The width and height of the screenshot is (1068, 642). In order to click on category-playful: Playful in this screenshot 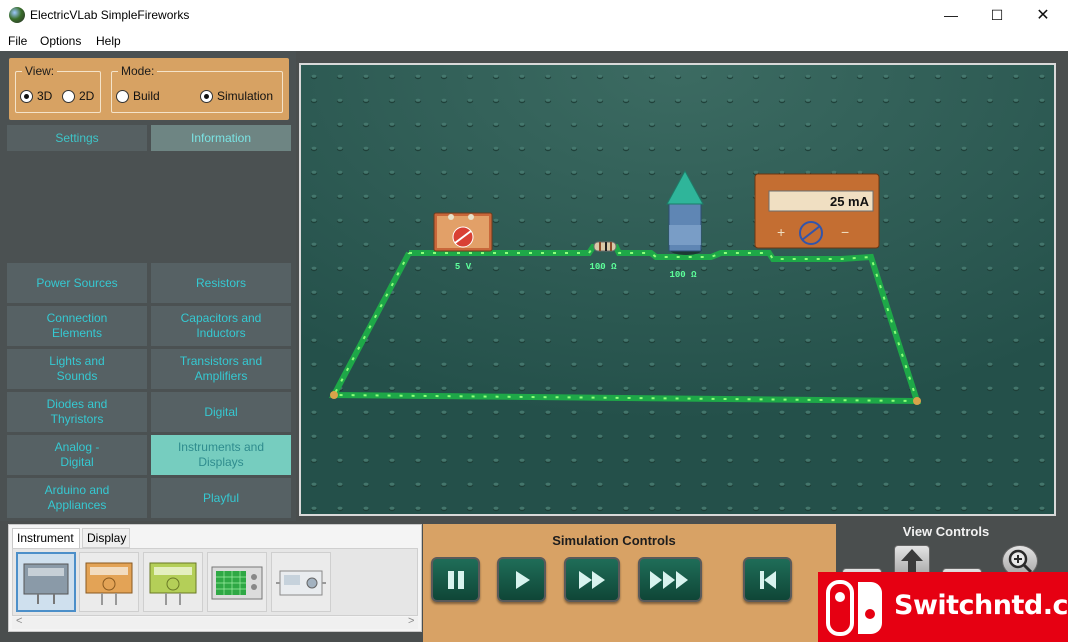, I will do `click(221, 498)`.